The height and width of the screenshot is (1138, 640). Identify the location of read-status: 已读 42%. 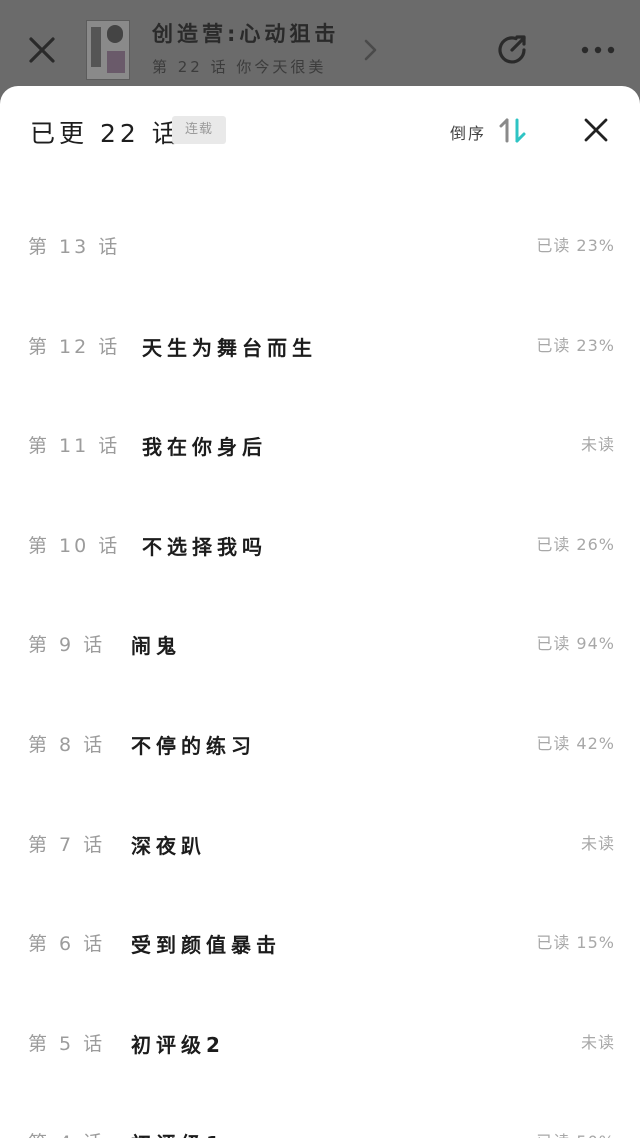
(575, 743).